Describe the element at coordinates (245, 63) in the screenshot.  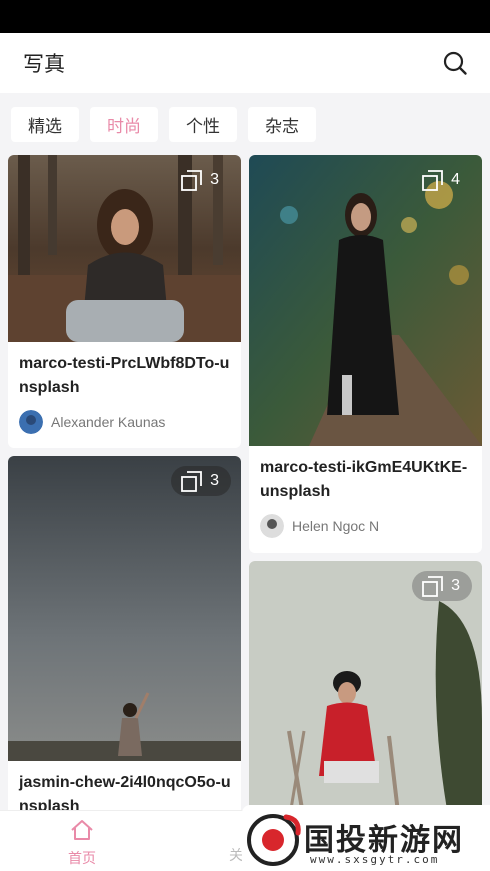
I see `app-header: 写真` at that location.